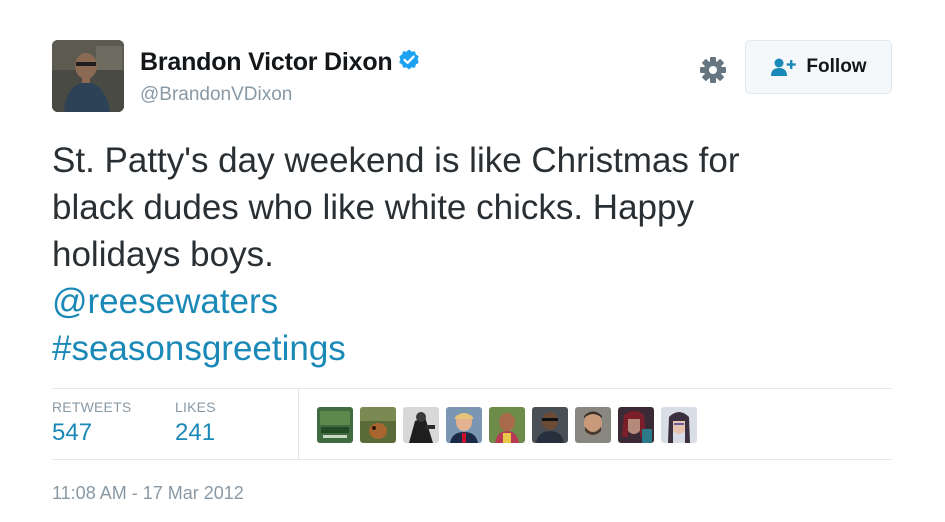  I want to click on gear-icon, so click(713, 70).